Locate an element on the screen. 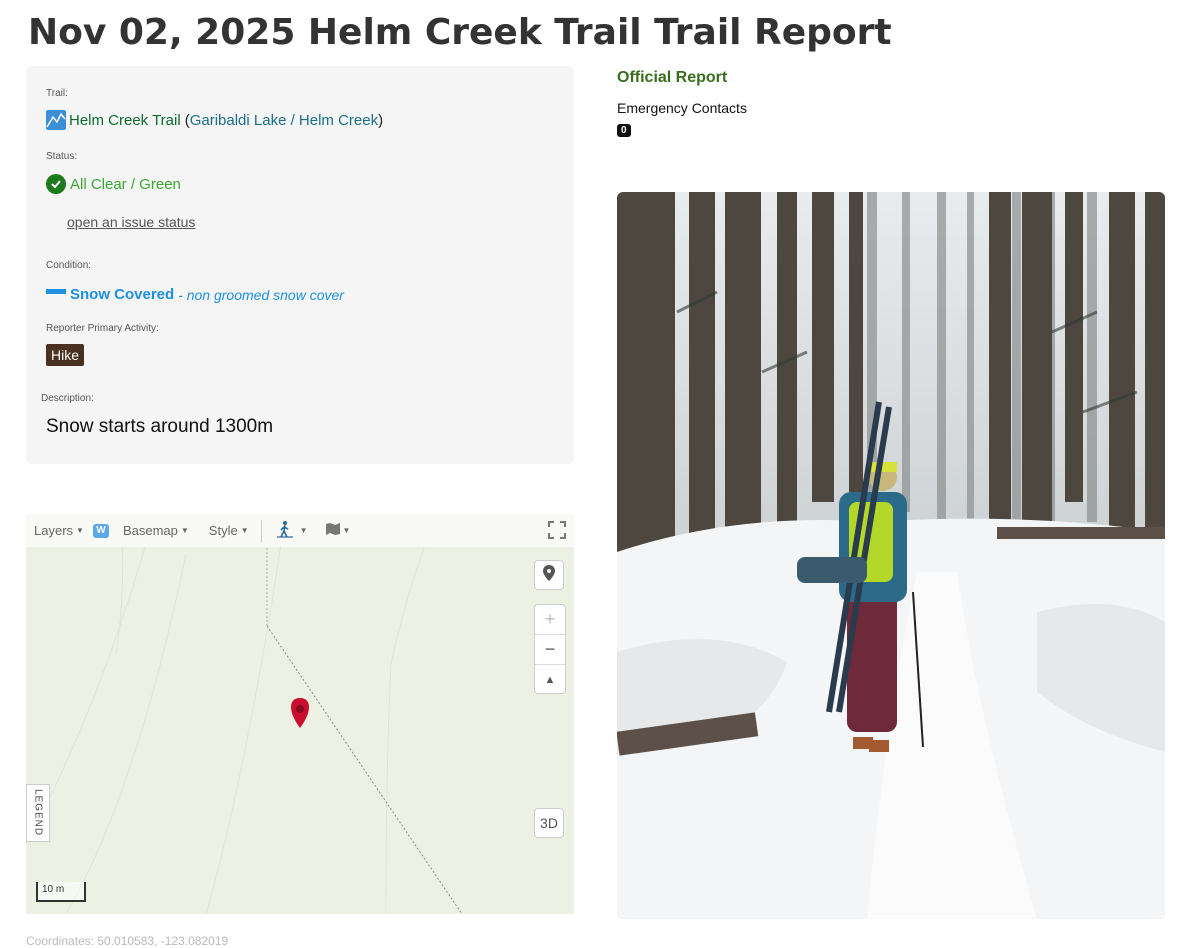 Image resolution: width=1193 pixels, height=948 pixels. zoom-out-button: − is located at coordinates (550, 649).